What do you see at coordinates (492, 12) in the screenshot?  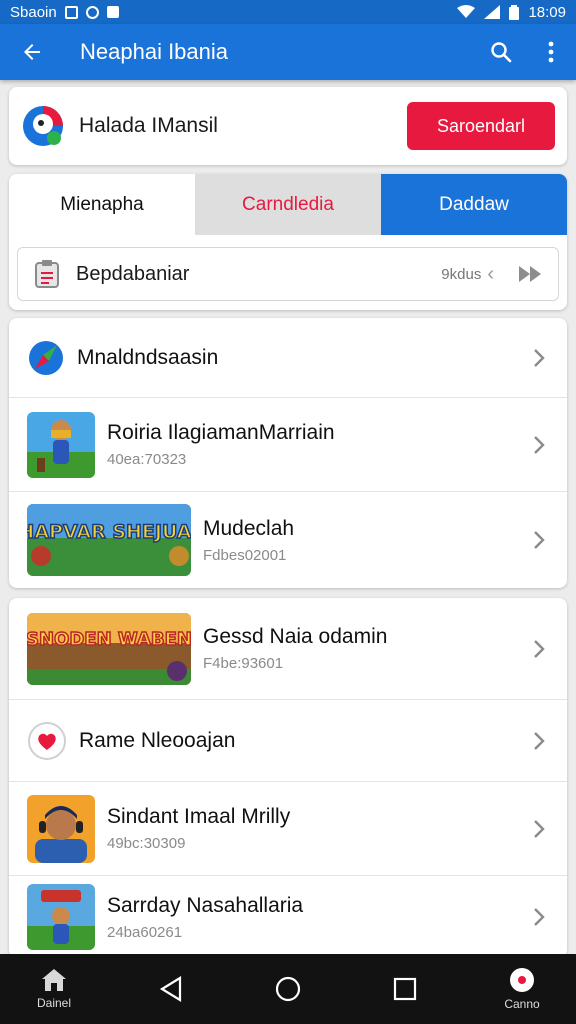 I see `signal-icon` at bounding box center [492, 12].